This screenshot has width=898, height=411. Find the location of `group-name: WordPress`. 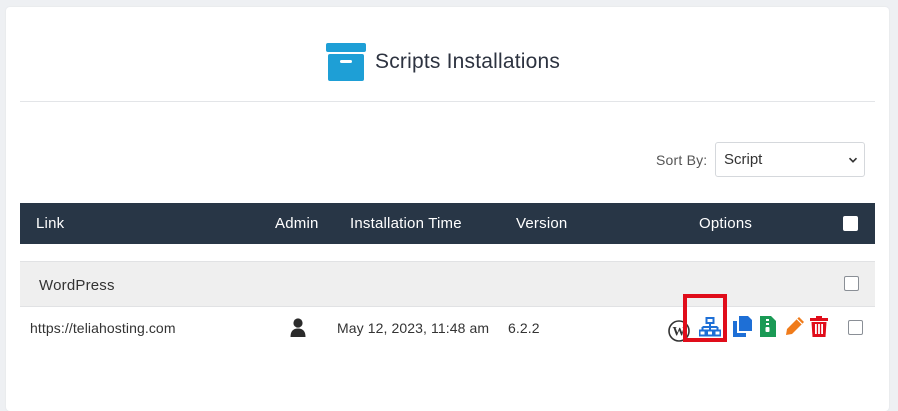

group-name: WordPress is located at coordinates (77, 285).